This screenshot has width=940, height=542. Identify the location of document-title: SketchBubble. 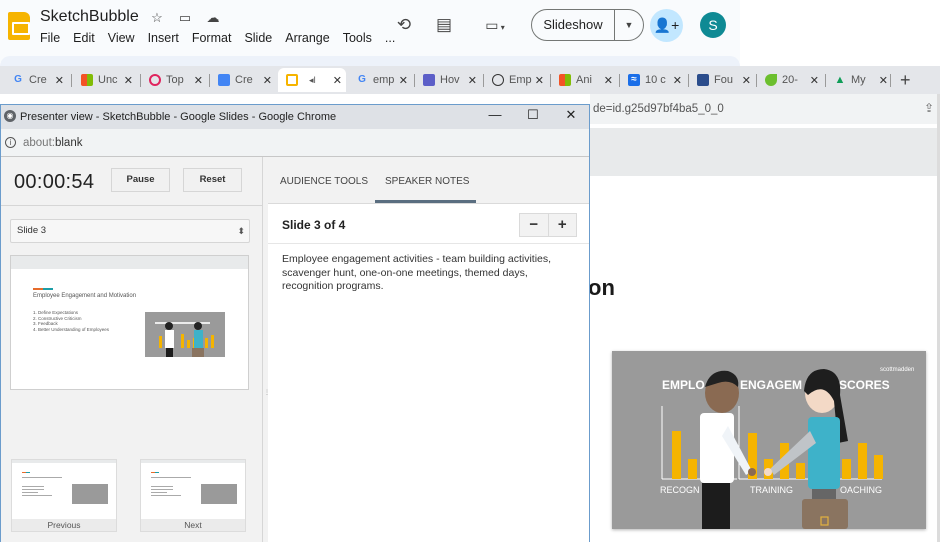
(89, 17).